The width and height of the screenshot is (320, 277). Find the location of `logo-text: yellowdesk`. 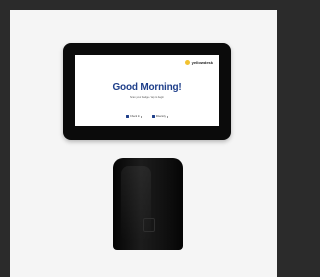

logo-text: yellowdesk is located at coordinates (202, 62).